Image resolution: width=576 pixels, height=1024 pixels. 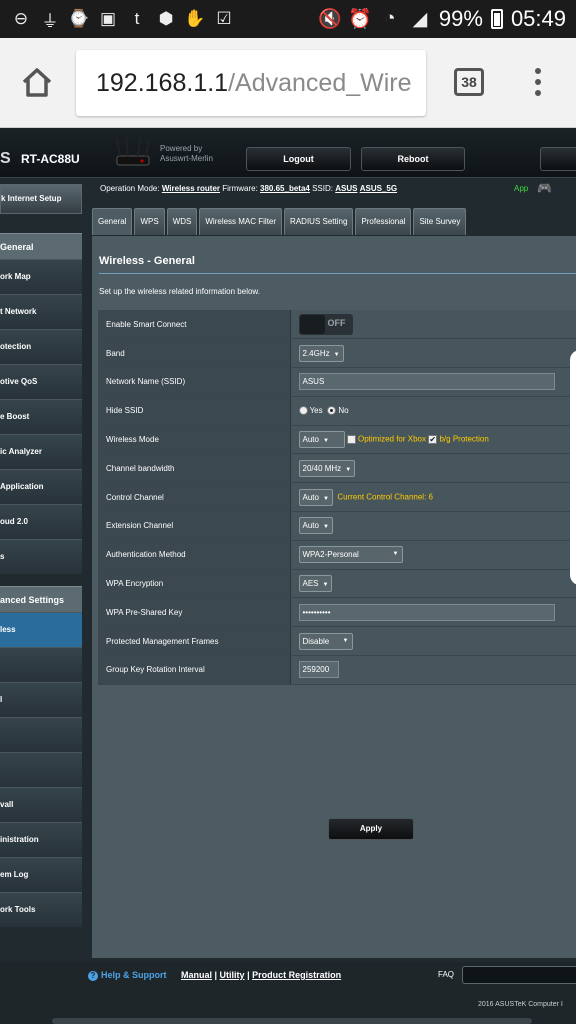 What do you see at coordinates (232, 975) in the screenshot?
I see `utility-link: Utility` at bounding box center [232, 975].